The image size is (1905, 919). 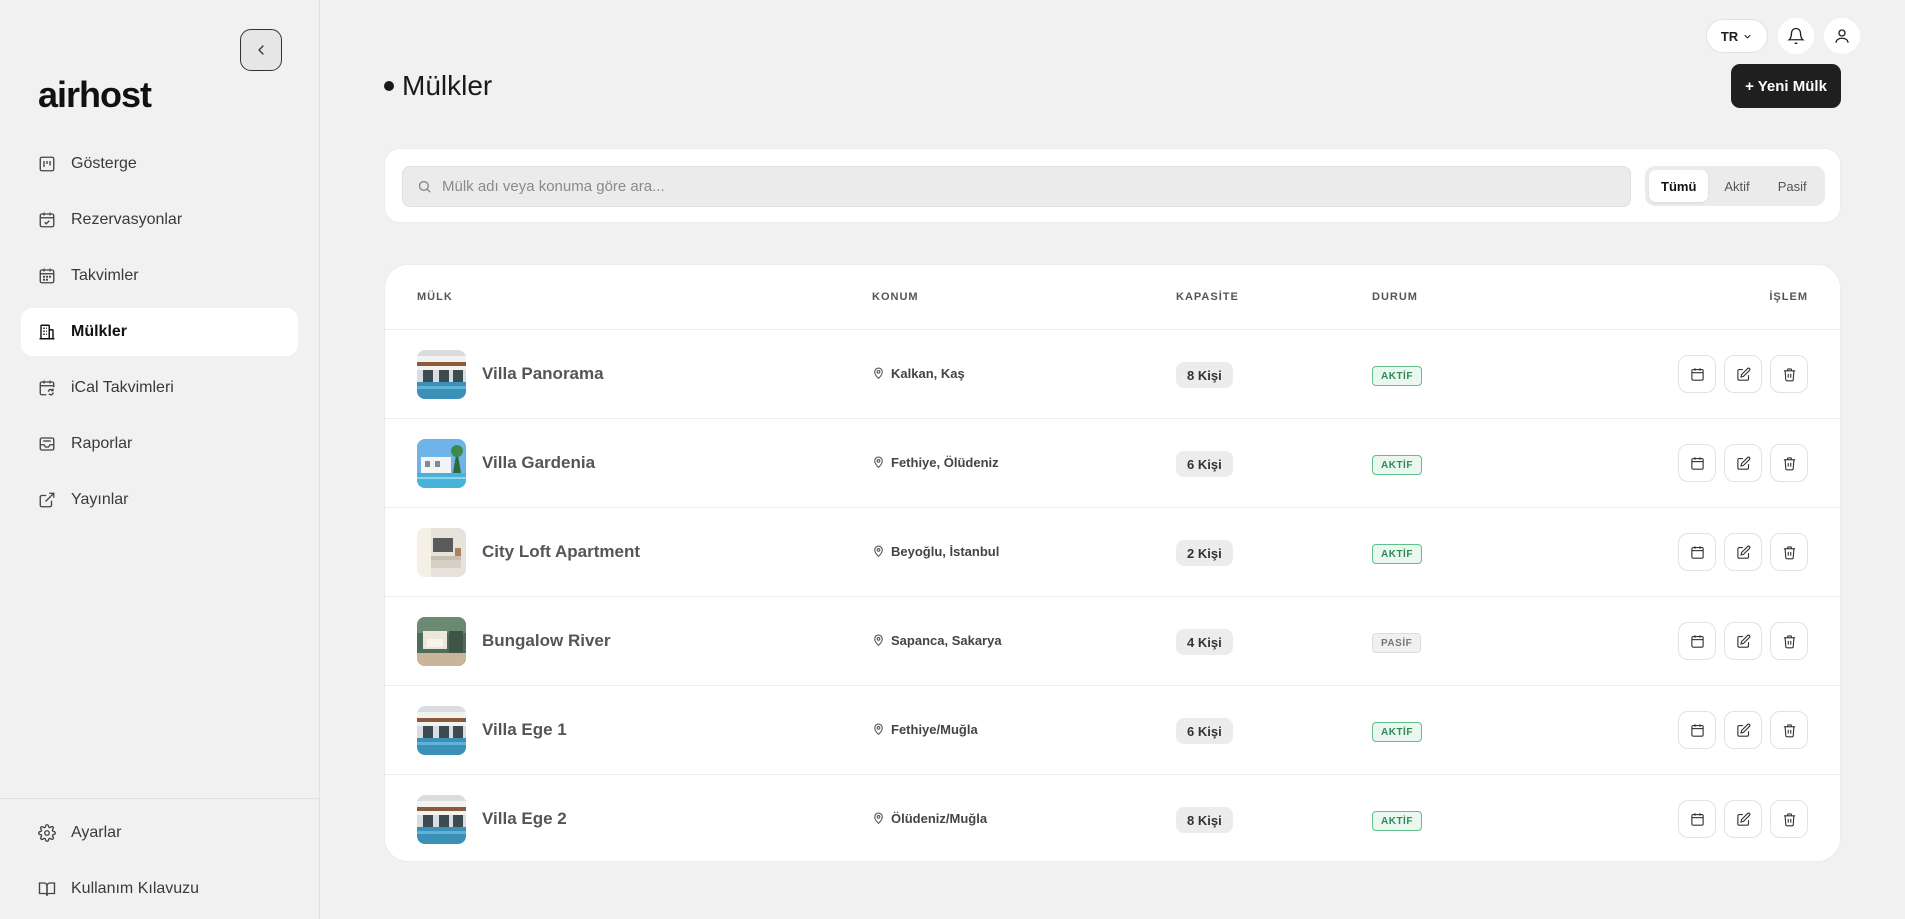 I want to click on sidebar-item-guide: Kullanım Kılavuzu, so click(x=160, y=889).